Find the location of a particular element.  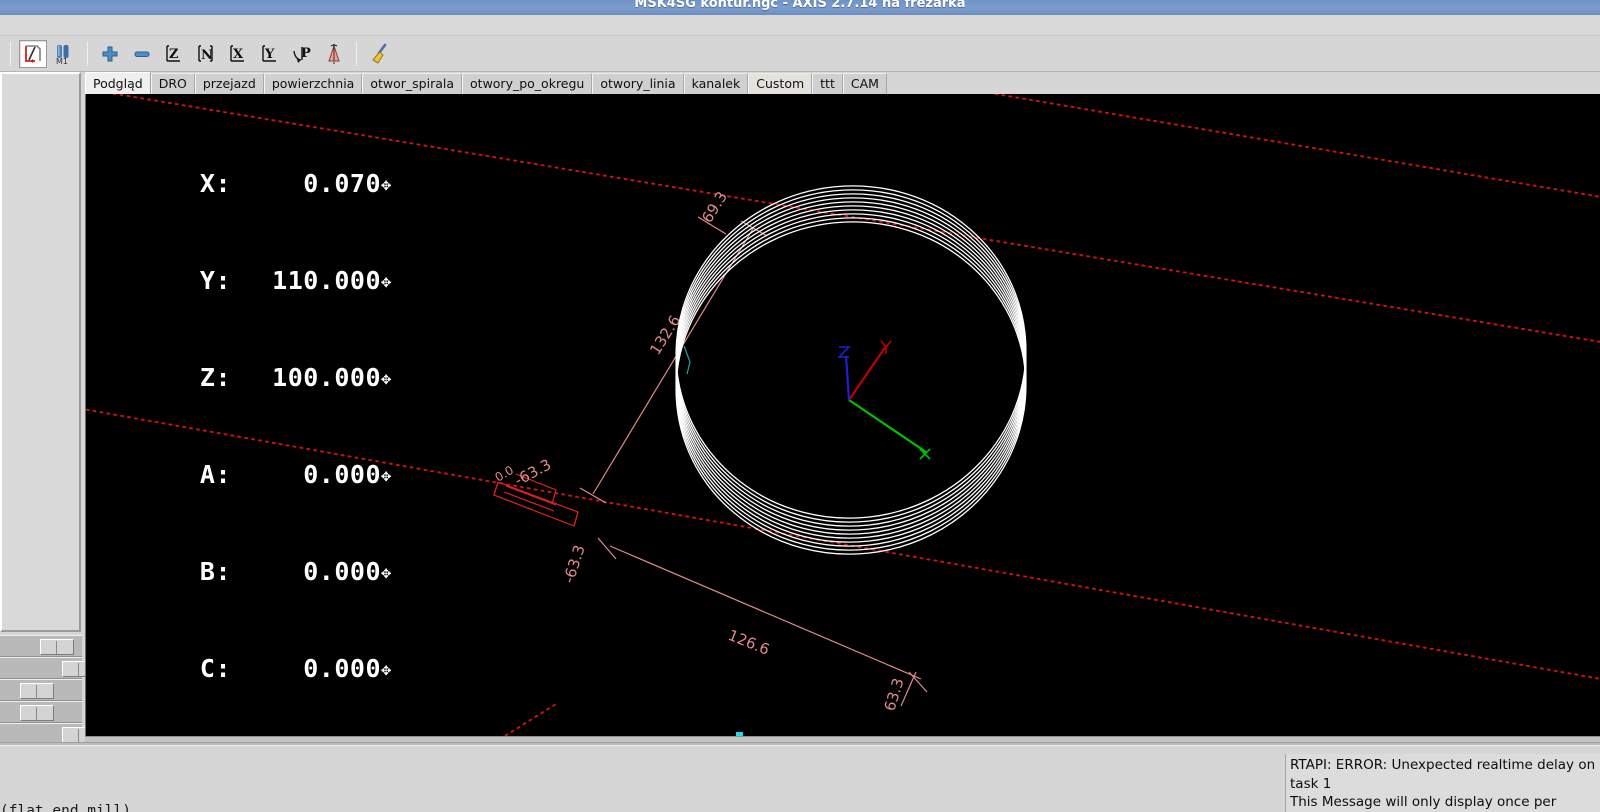

tool-cone-icon is located at coordinates (334, 53).